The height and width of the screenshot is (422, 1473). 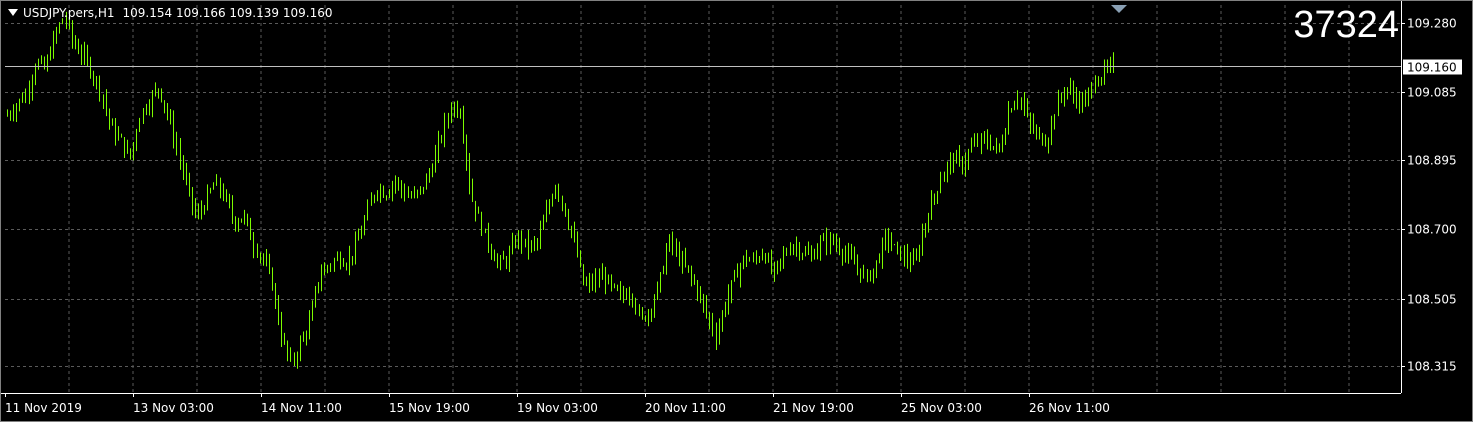 I want to click on overlay-number: 37324, so click(x=1346, y=25).